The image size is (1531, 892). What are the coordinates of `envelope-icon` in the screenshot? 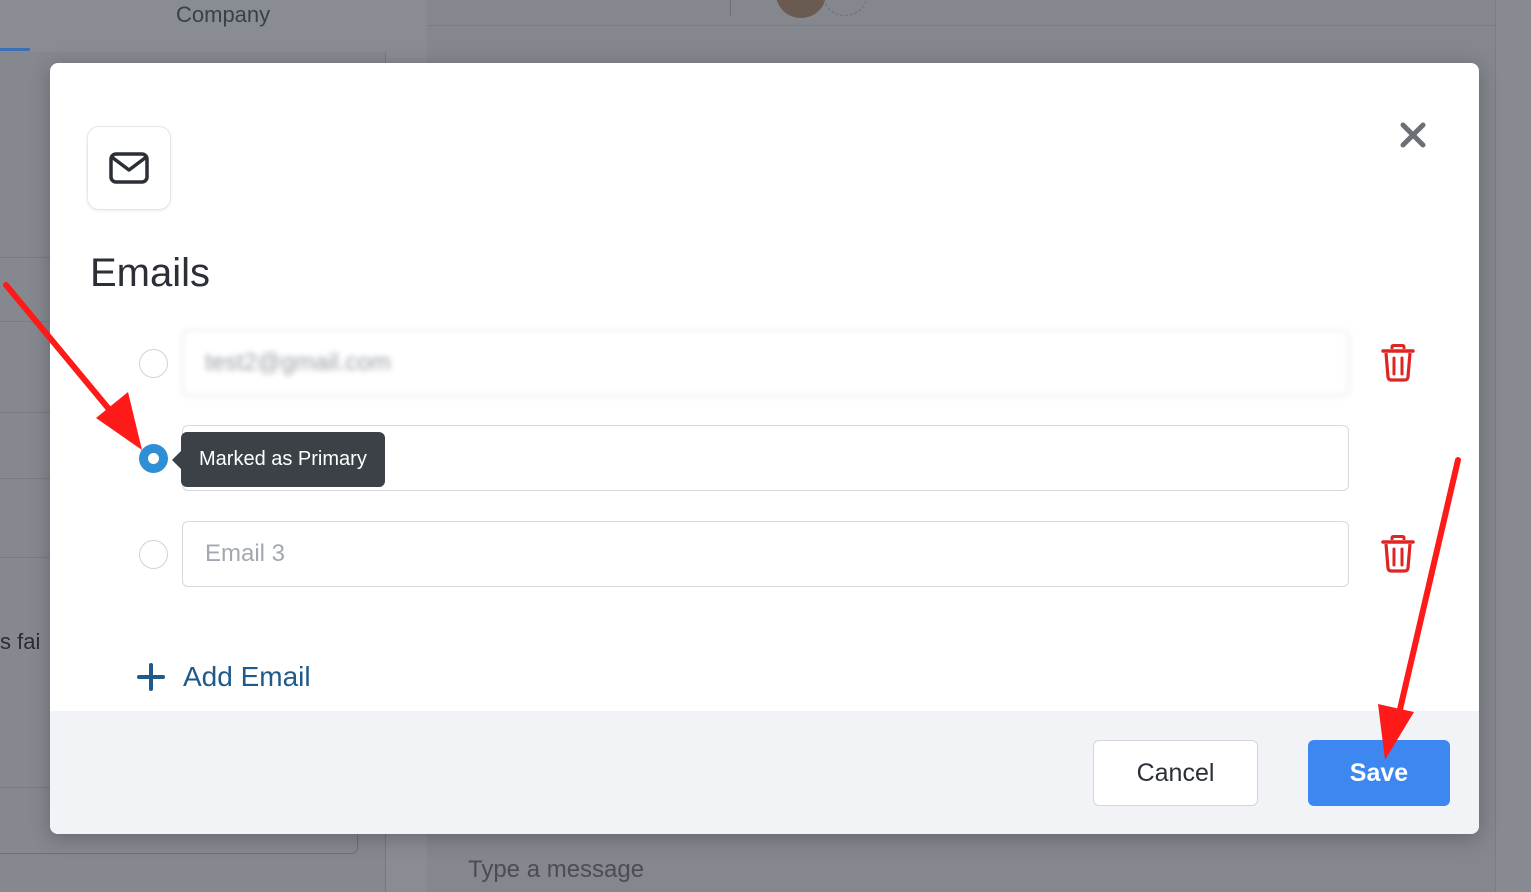 It's located at (129, 168).